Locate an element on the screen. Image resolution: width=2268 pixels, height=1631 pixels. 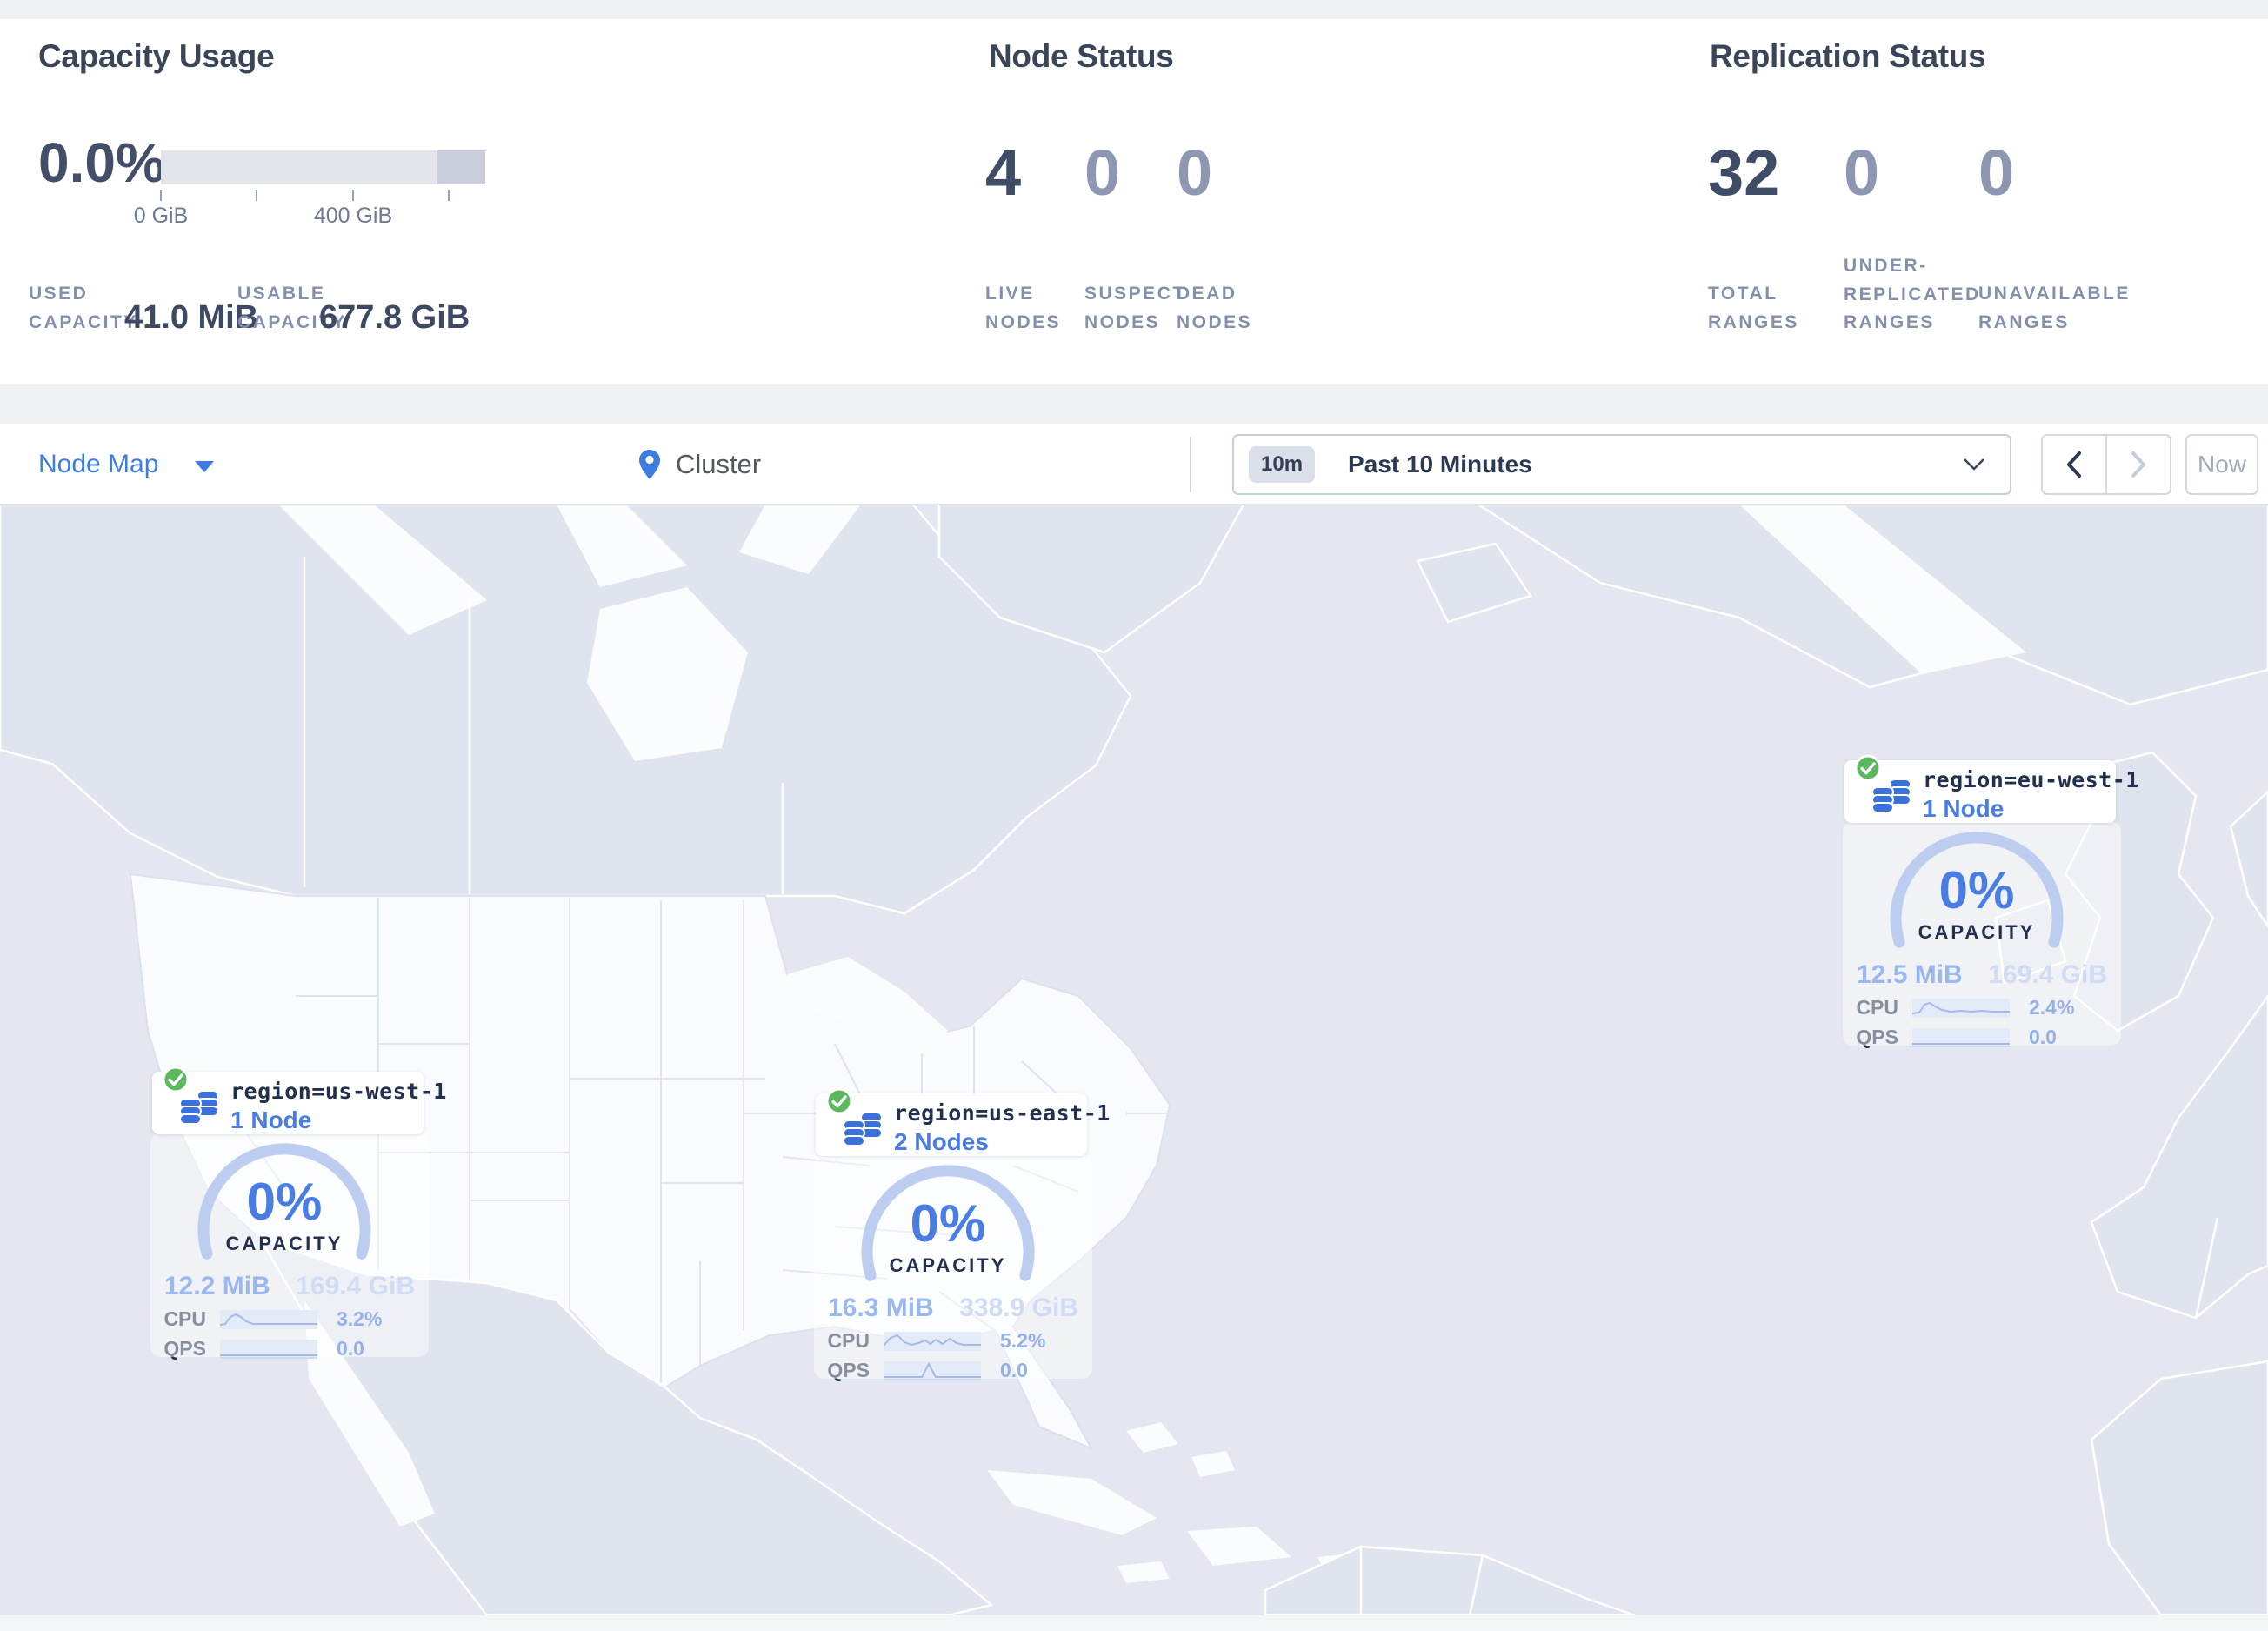
time-range-label: Past 10 Minutes is located at coordinates (1440, 464).